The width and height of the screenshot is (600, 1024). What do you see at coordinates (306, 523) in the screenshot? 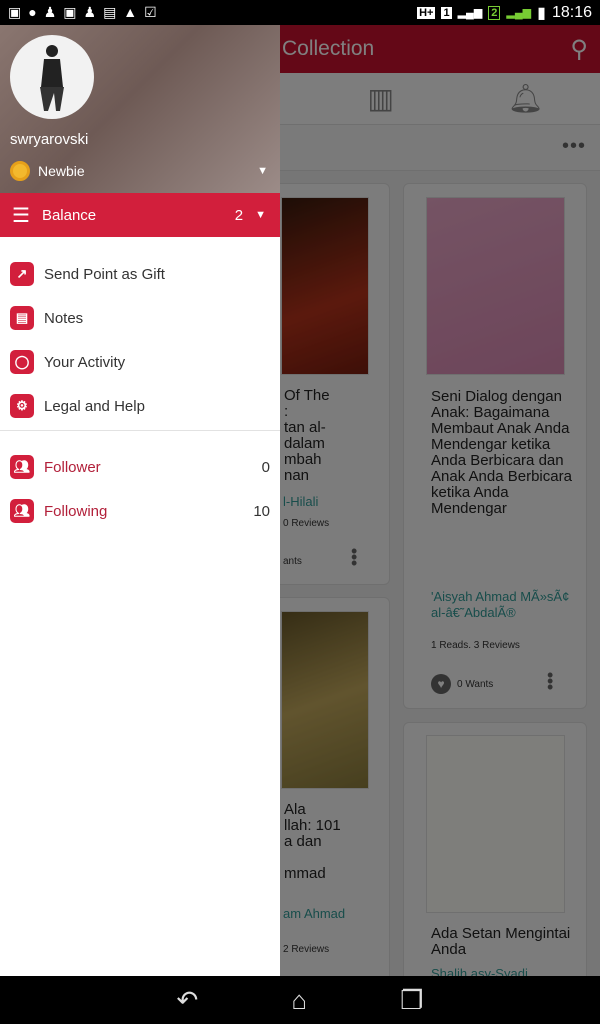
I see `book-stats: 0 Reviews` at bounding box center [306, 523].